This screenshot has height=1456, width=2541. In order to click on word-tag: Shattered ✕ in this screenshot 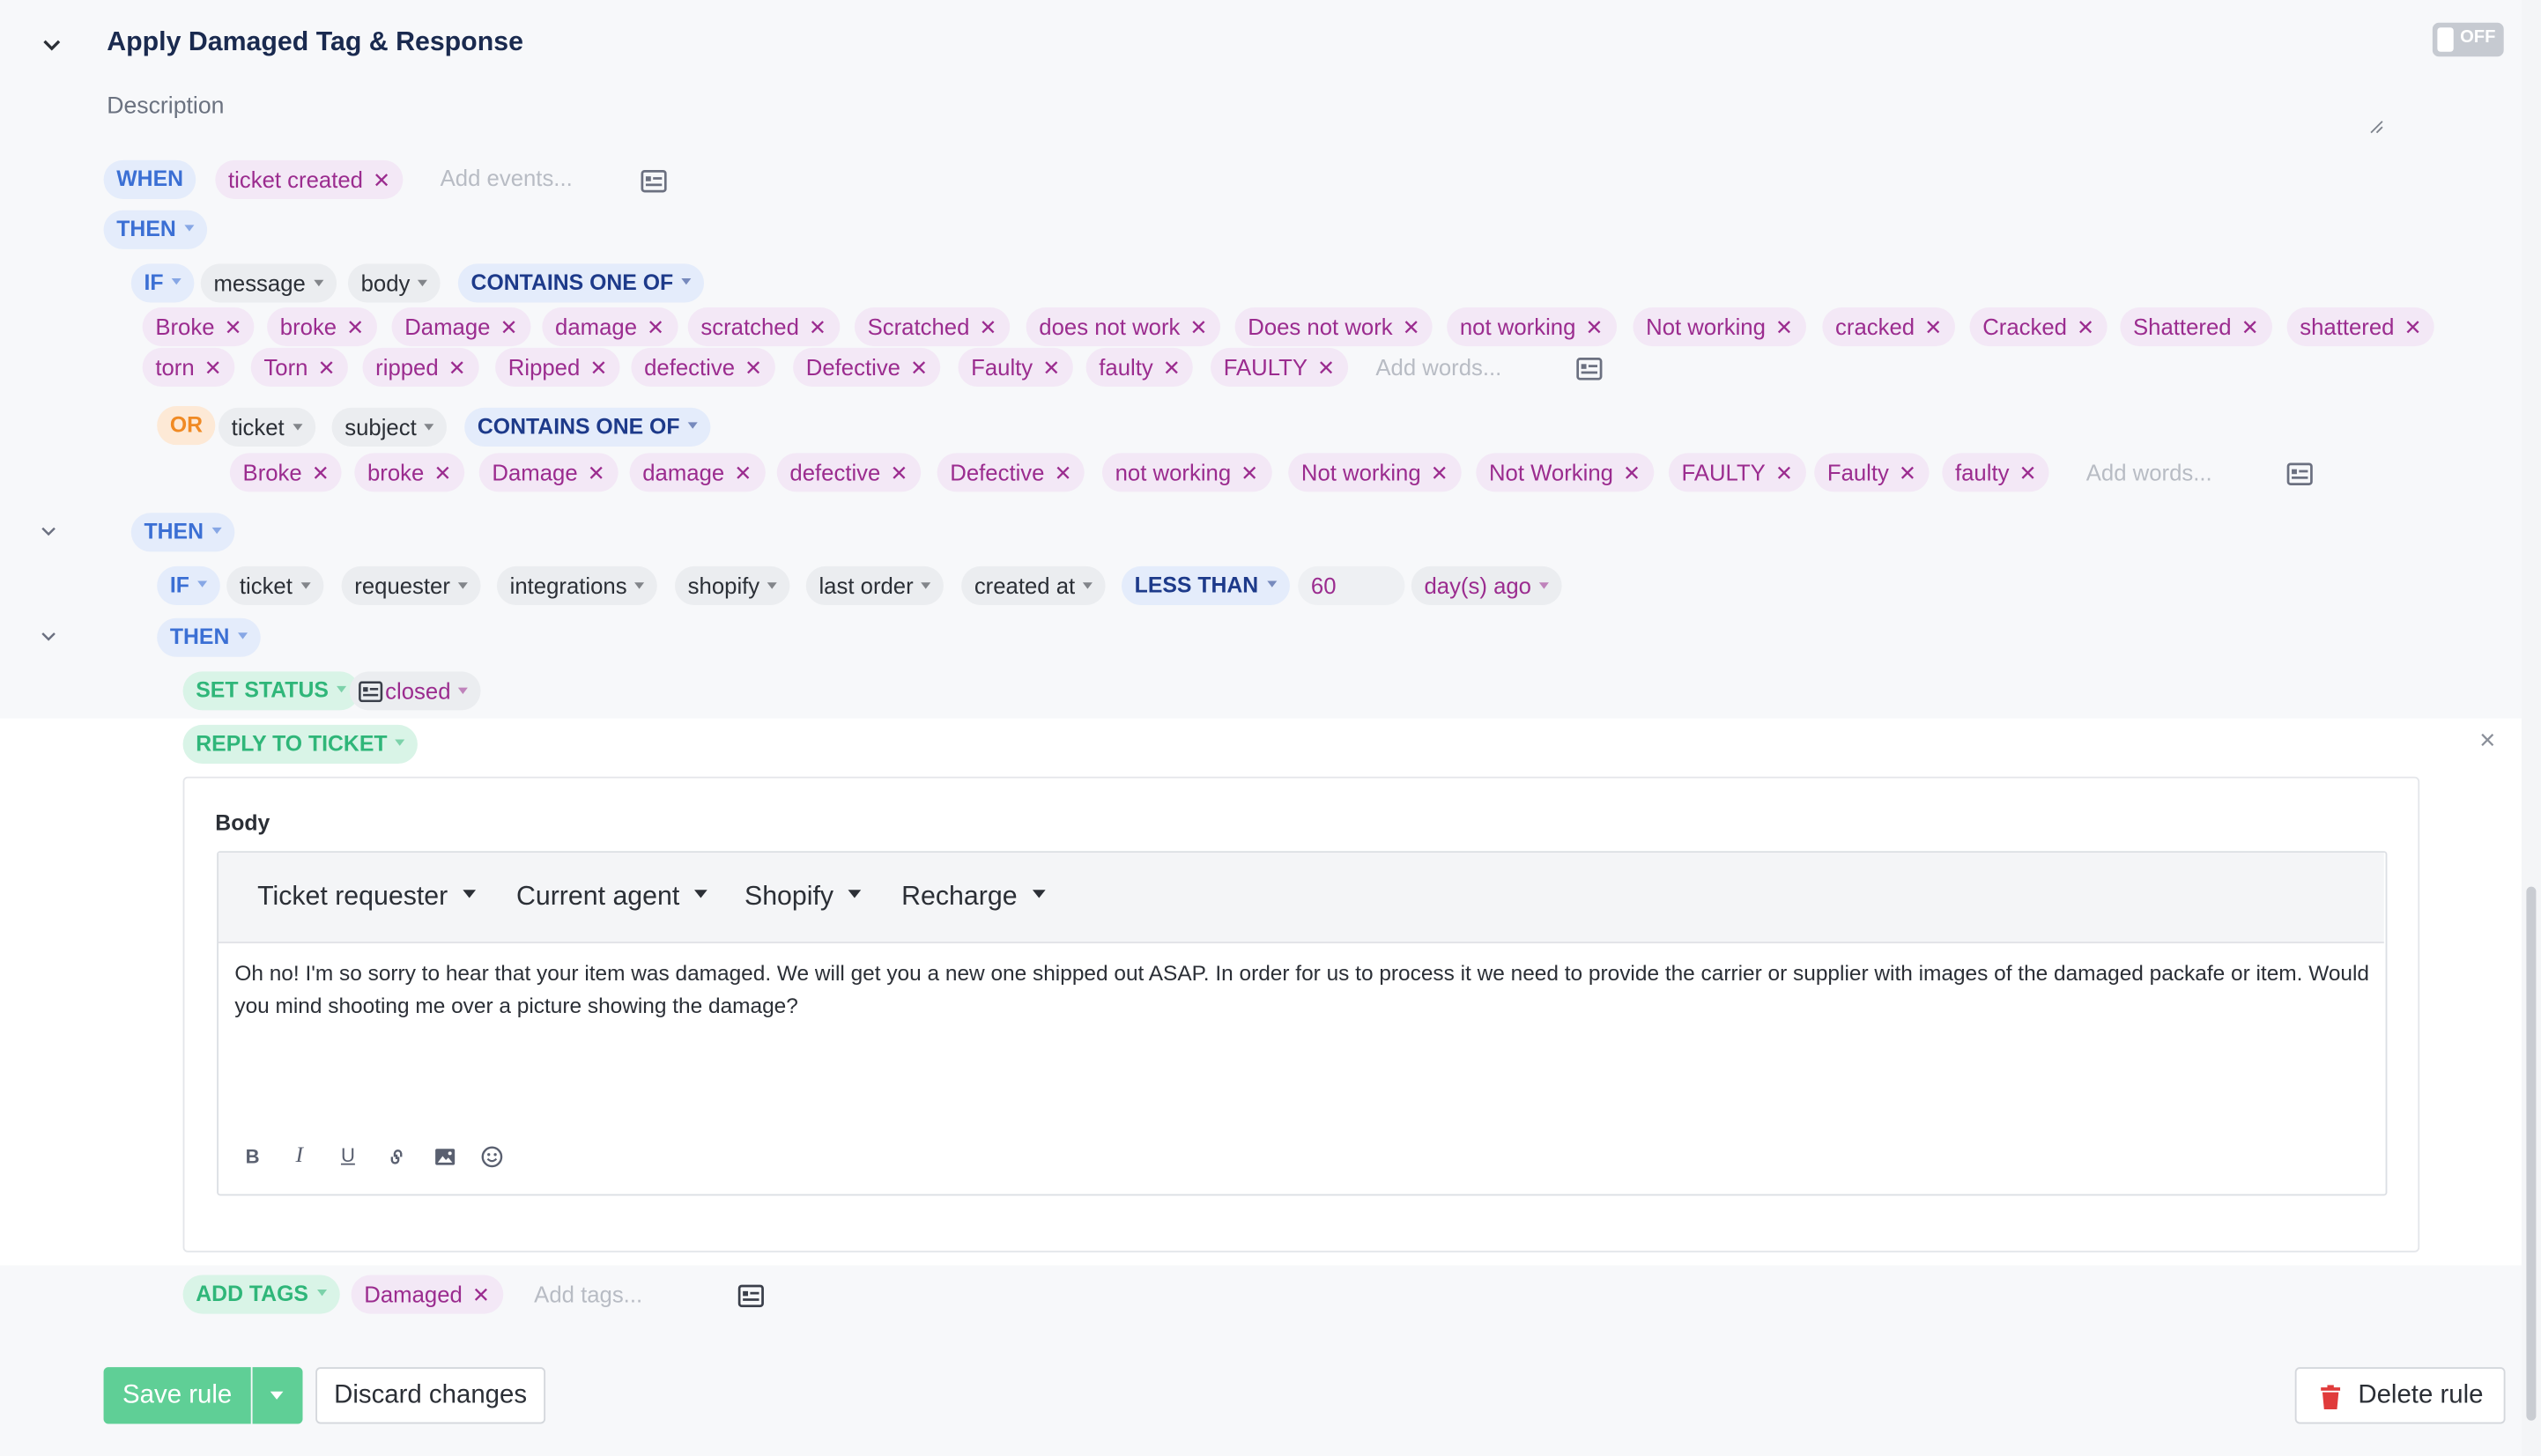, I will do `click(2196, 327)`.